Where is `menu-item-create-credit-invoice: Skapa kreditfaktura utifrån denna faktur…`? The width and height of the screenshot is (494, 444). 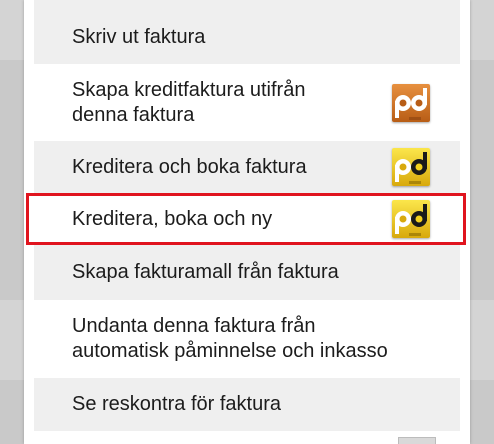
menu-item-create-credit-invoice: Skapa kreditfaktura utifrån denna faktur… is located at coordinates (247, 102).